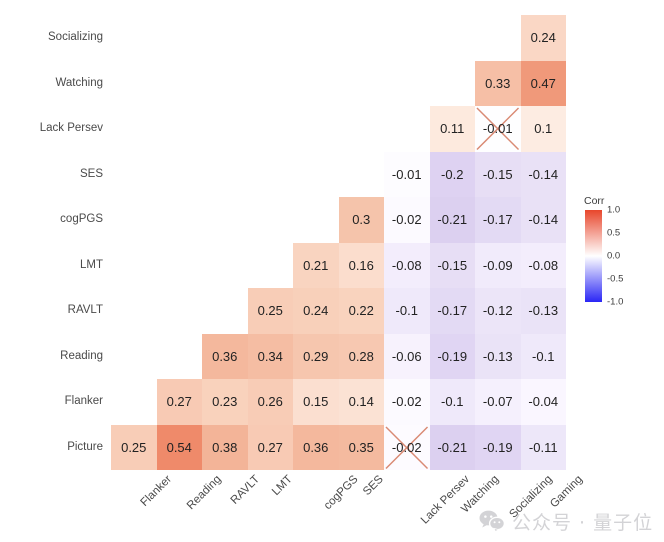 The width and height of the screenshot is (664, 542). I want to click on heatmap-cell-value: 0.34, so click(270, 356).